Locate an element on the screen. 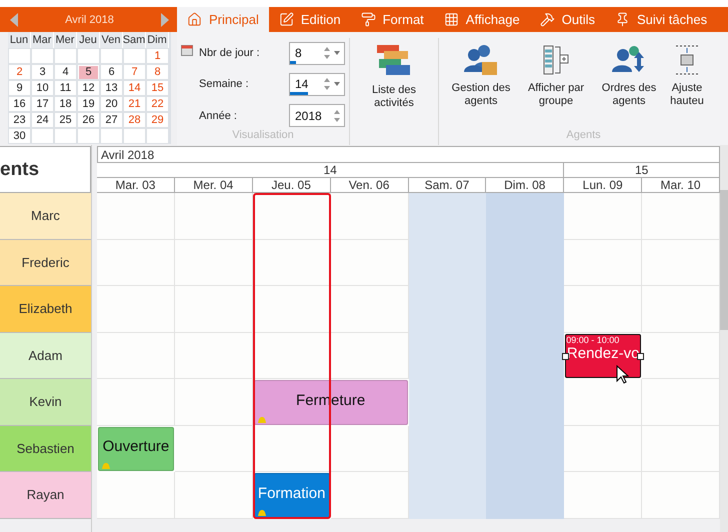 The width and height of the screenshot is (728, 532). paint-roller-icon is located at coordinates (368, 19).